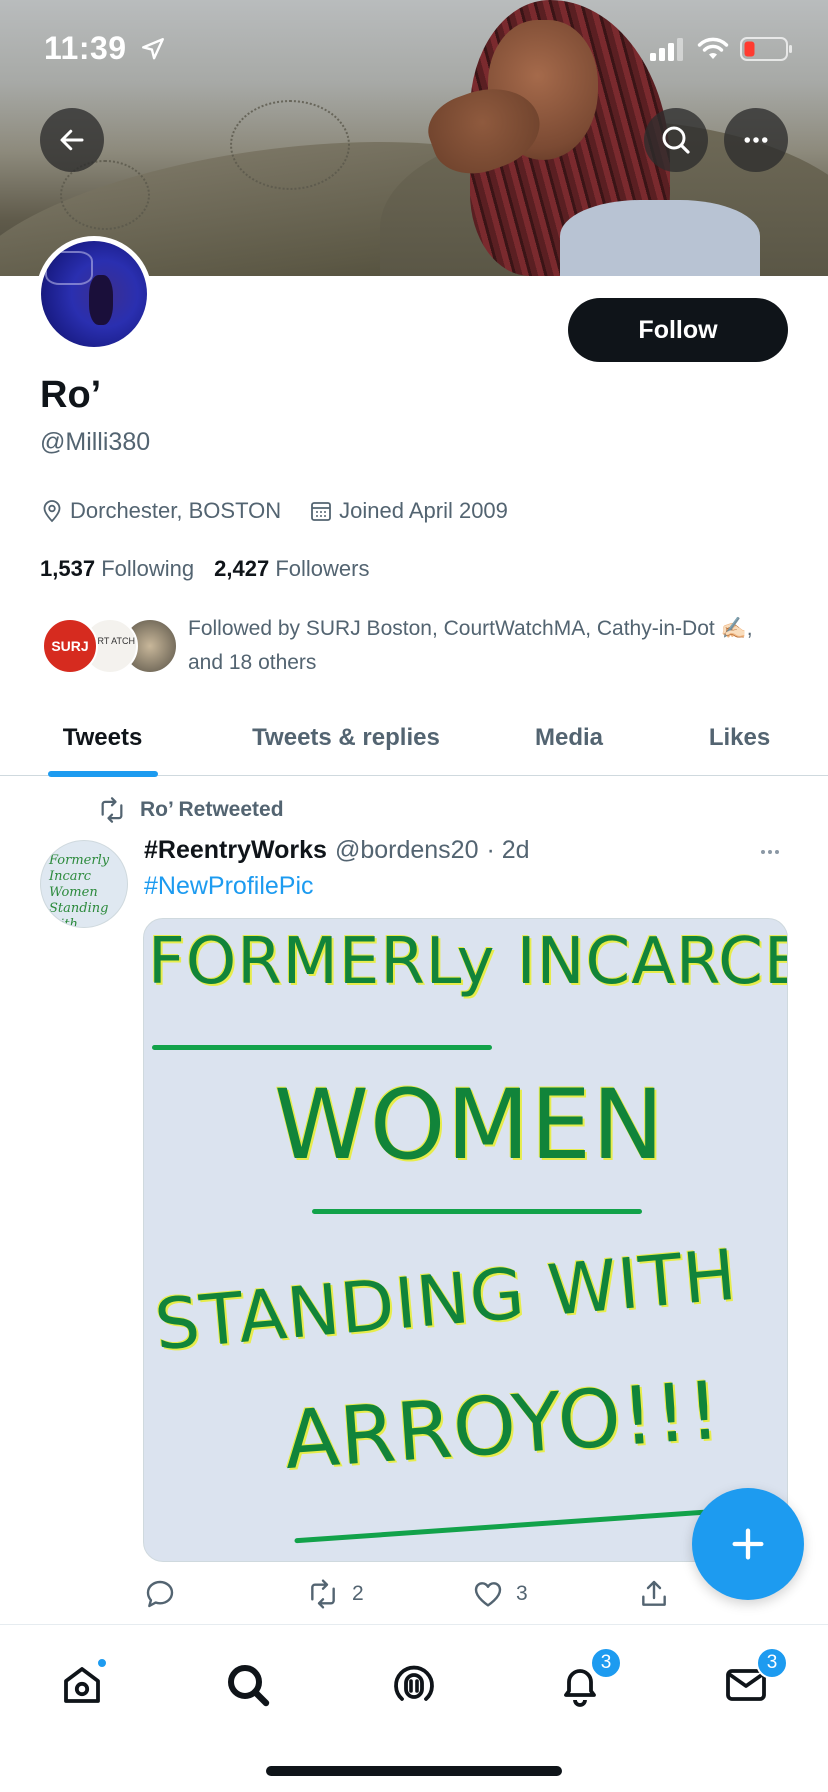 This screenshot has width=828, height=1792. I want to click on messages-badge: 3, so click(772, 1663).